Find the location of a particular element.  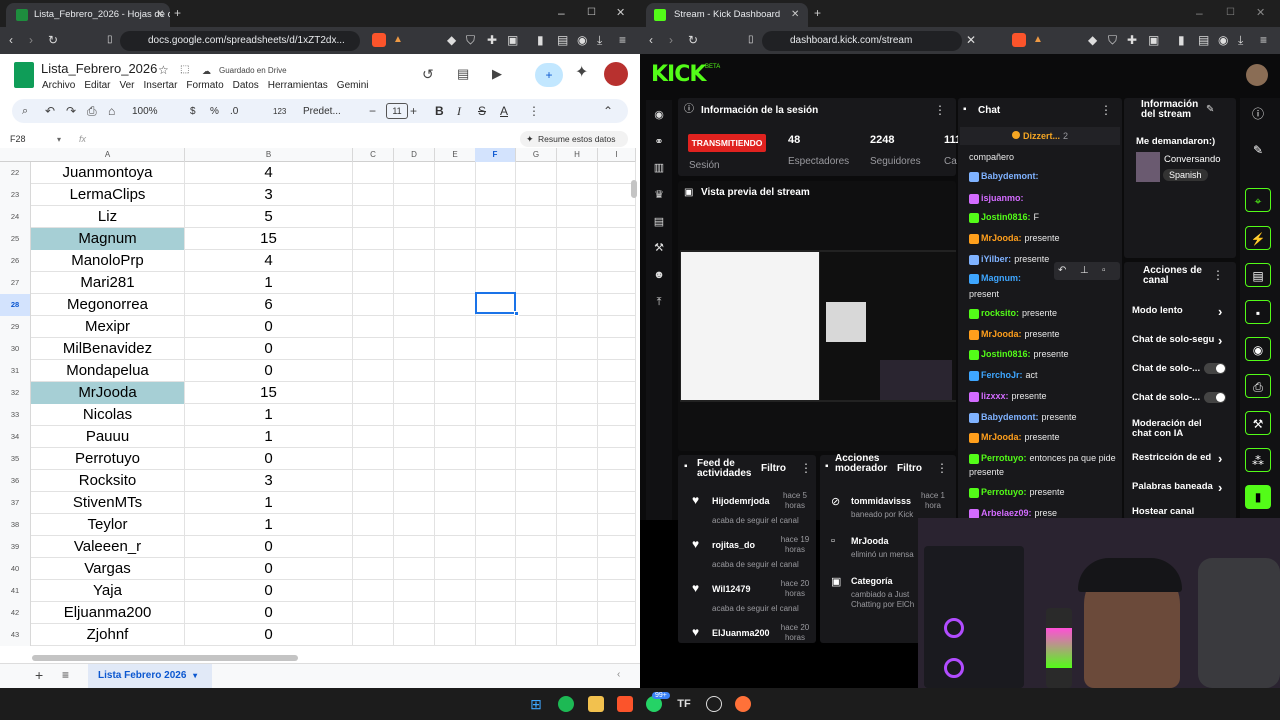

reply-icon: ↶ is located at coordinates (1062, 271).